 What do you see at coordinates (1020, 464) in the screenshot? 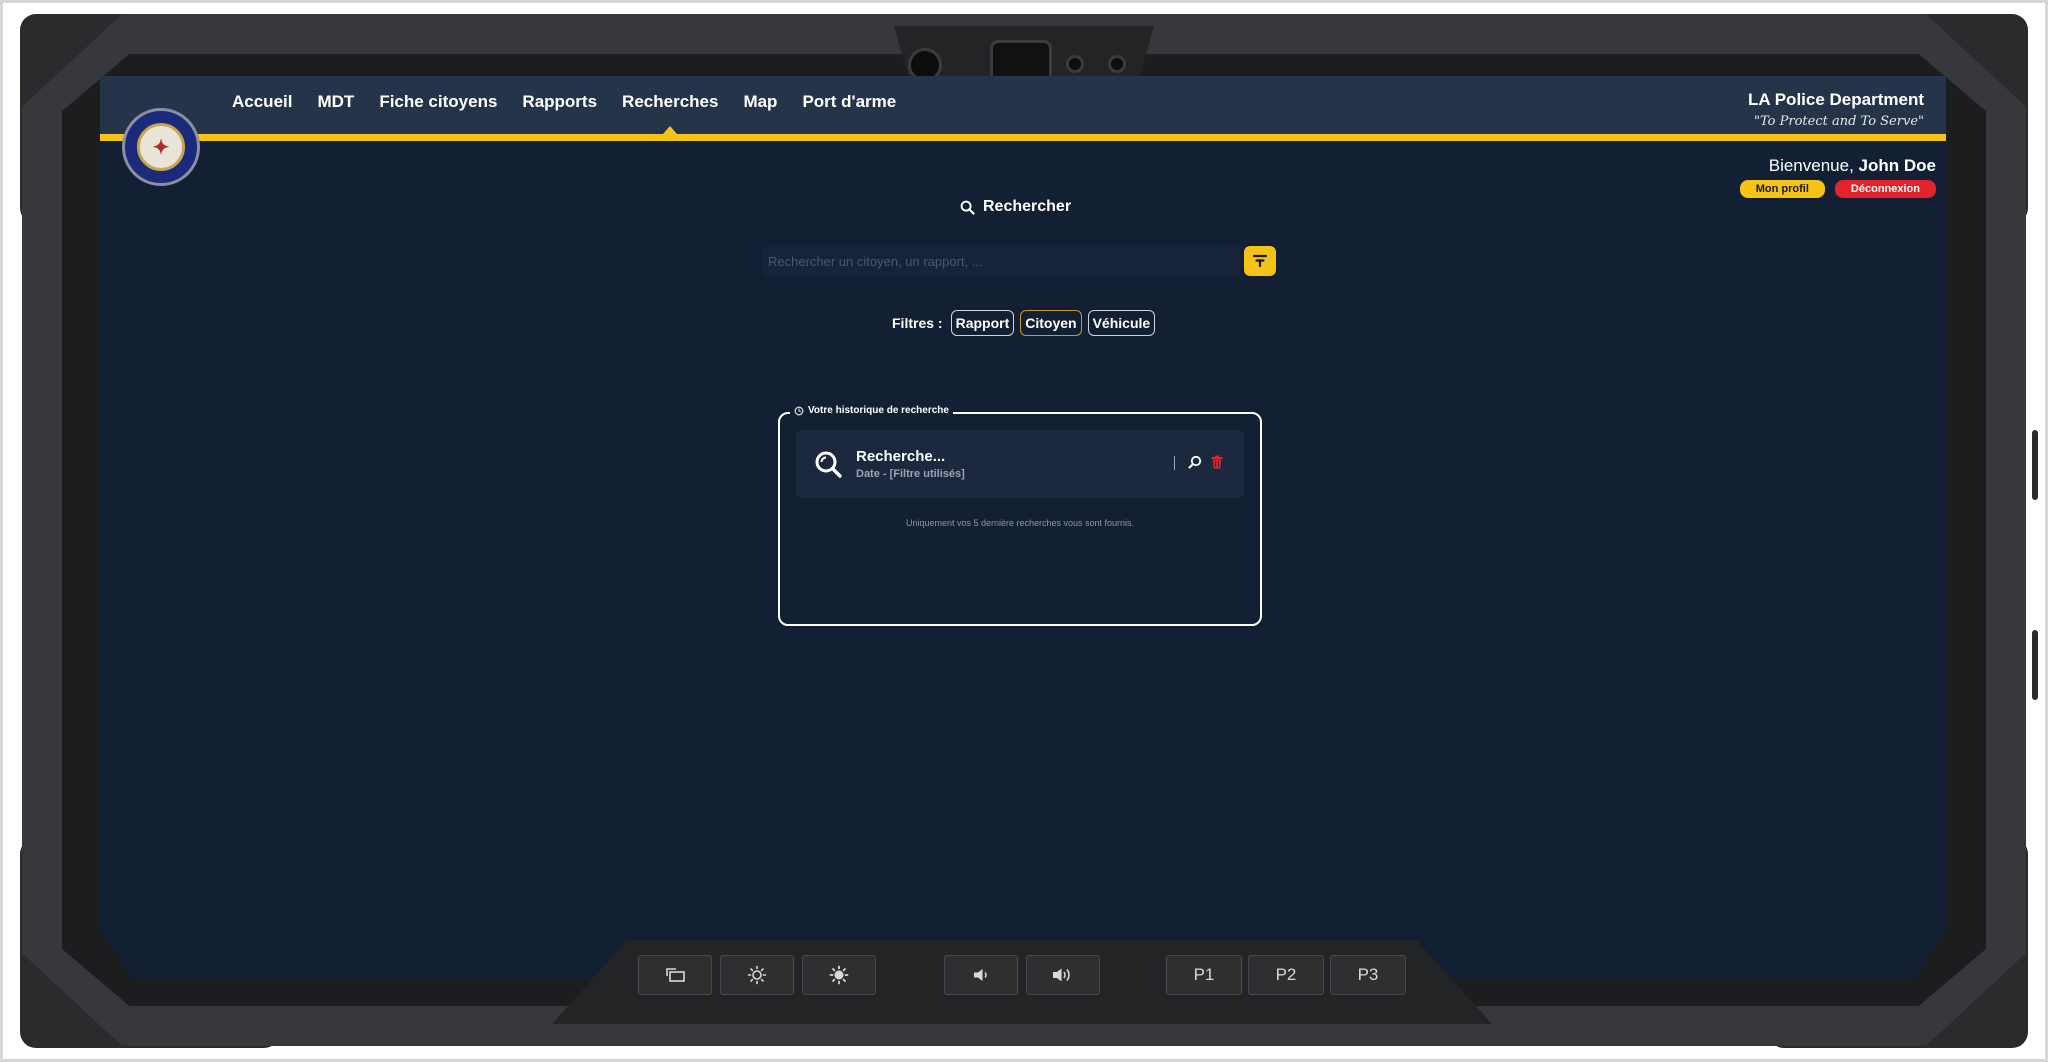
I see `history-item: Recherche... Date - [Filtre utilisés]` at bounding box center [1020, 464].